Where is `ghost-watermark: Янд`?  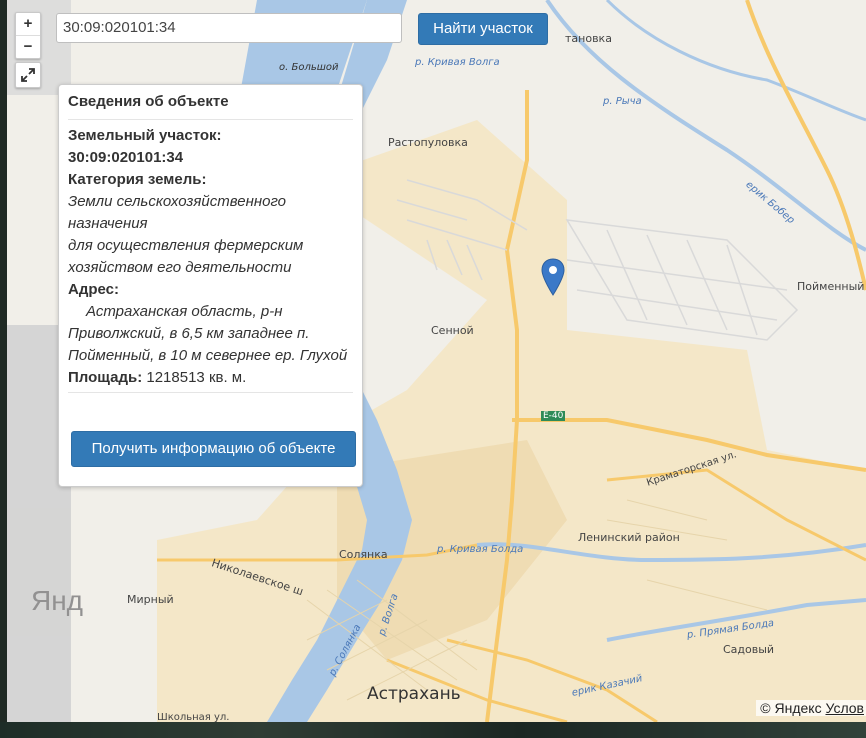
ghost-watermark: Янд is located at coordinates (57, 600).